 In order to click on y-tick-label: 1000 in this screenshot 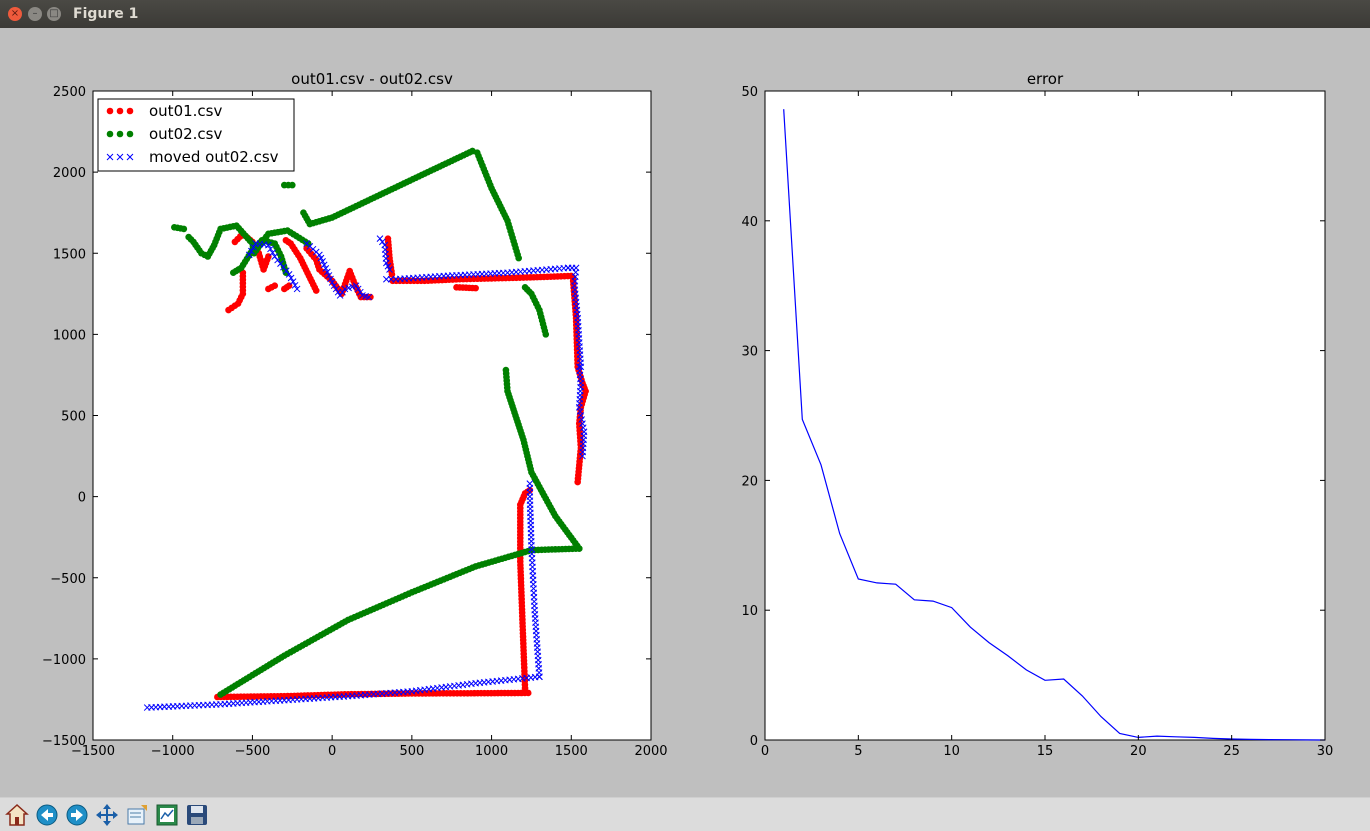, I will do `click(69, 335)`.